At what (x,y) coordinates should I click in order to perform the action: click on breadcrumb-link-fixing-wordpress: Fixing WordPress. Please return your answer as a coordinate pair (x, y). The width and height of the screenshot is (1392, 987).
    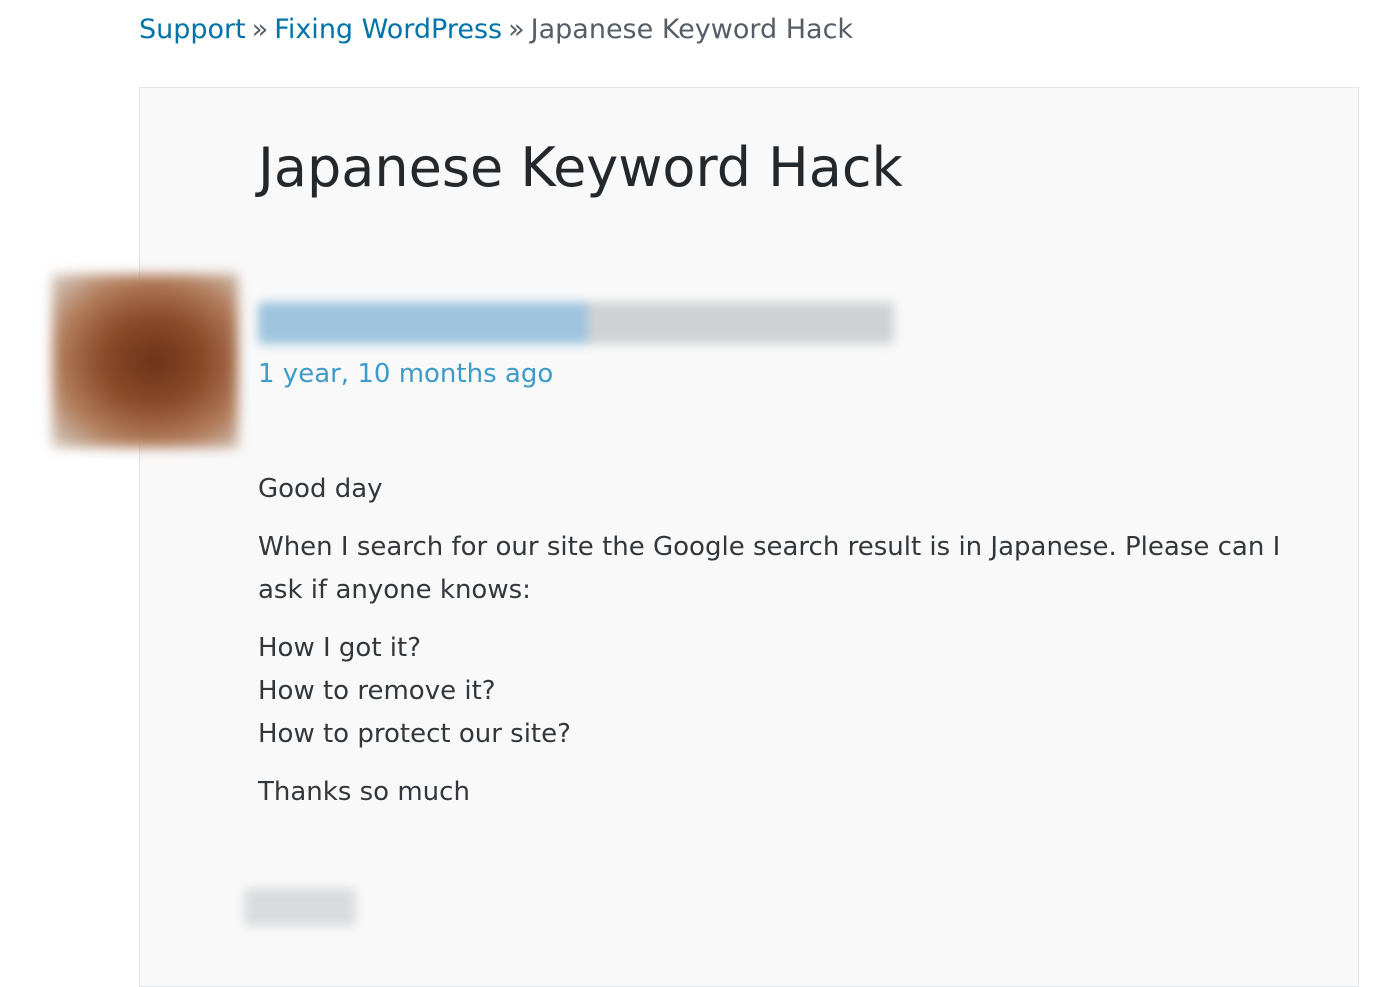
    Looking at the image, I should click on (388, 29).